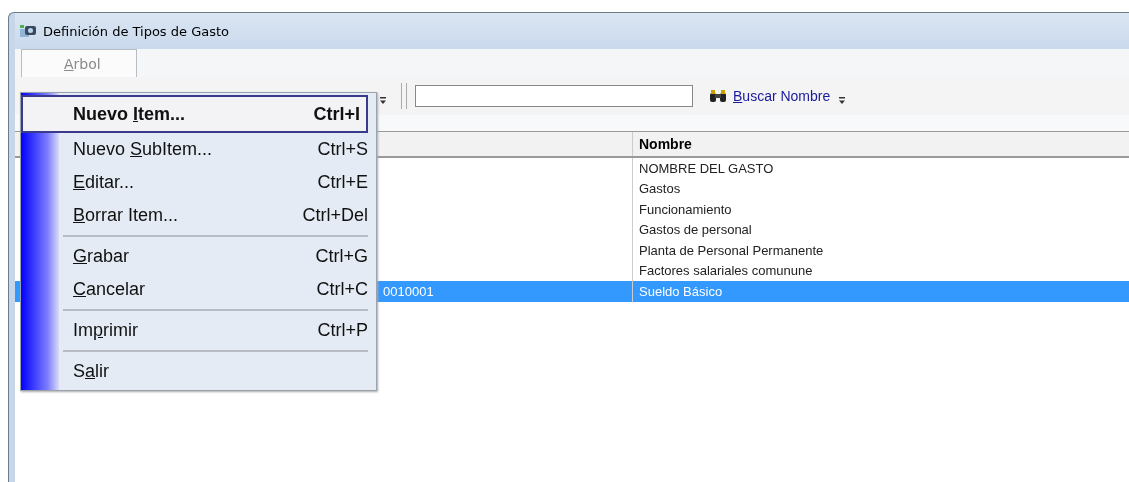 This screenshot has height=482, width=1129. What do you see at coordinates (194, 114) in the screenshot?
I see `menu-item: Nuevo Item... Ctrl+I` at bounding box center [194, 114].